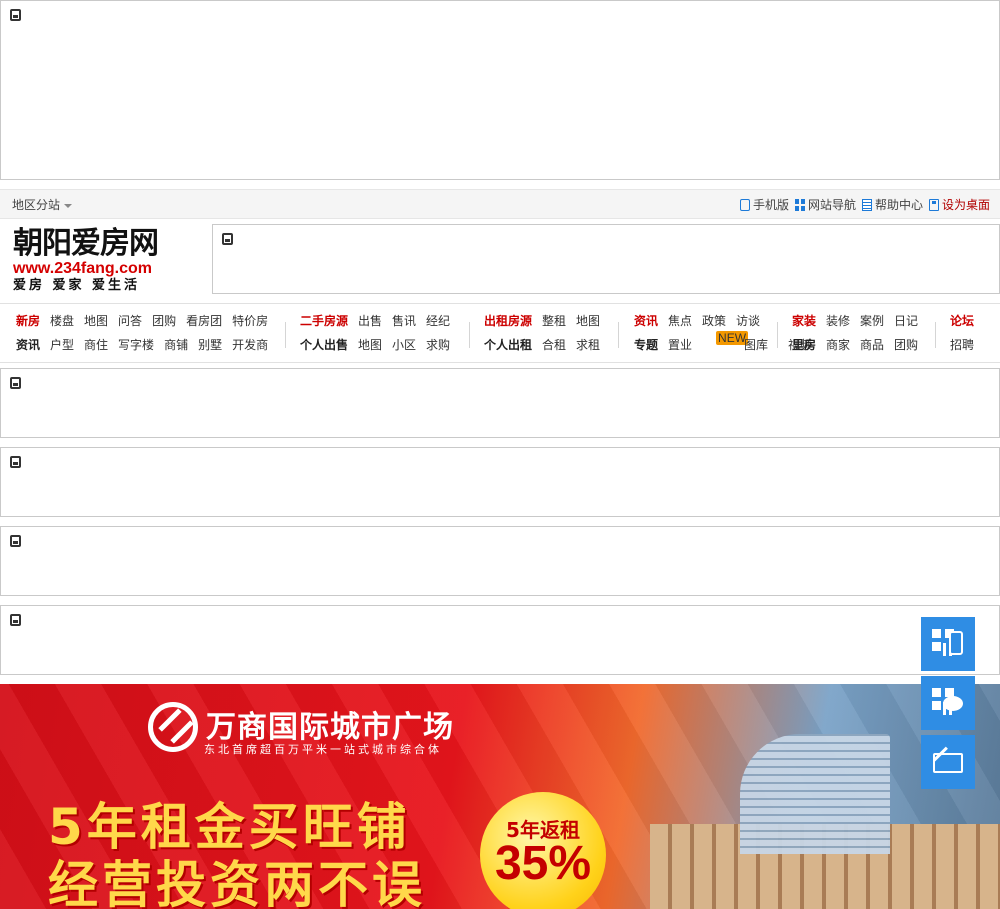 Image resolution: width=1000 pixels, height=909 pixels. Describe the element at coordinates (838, 344) in the screenshot. I see `nav-item: 商家` at that location.